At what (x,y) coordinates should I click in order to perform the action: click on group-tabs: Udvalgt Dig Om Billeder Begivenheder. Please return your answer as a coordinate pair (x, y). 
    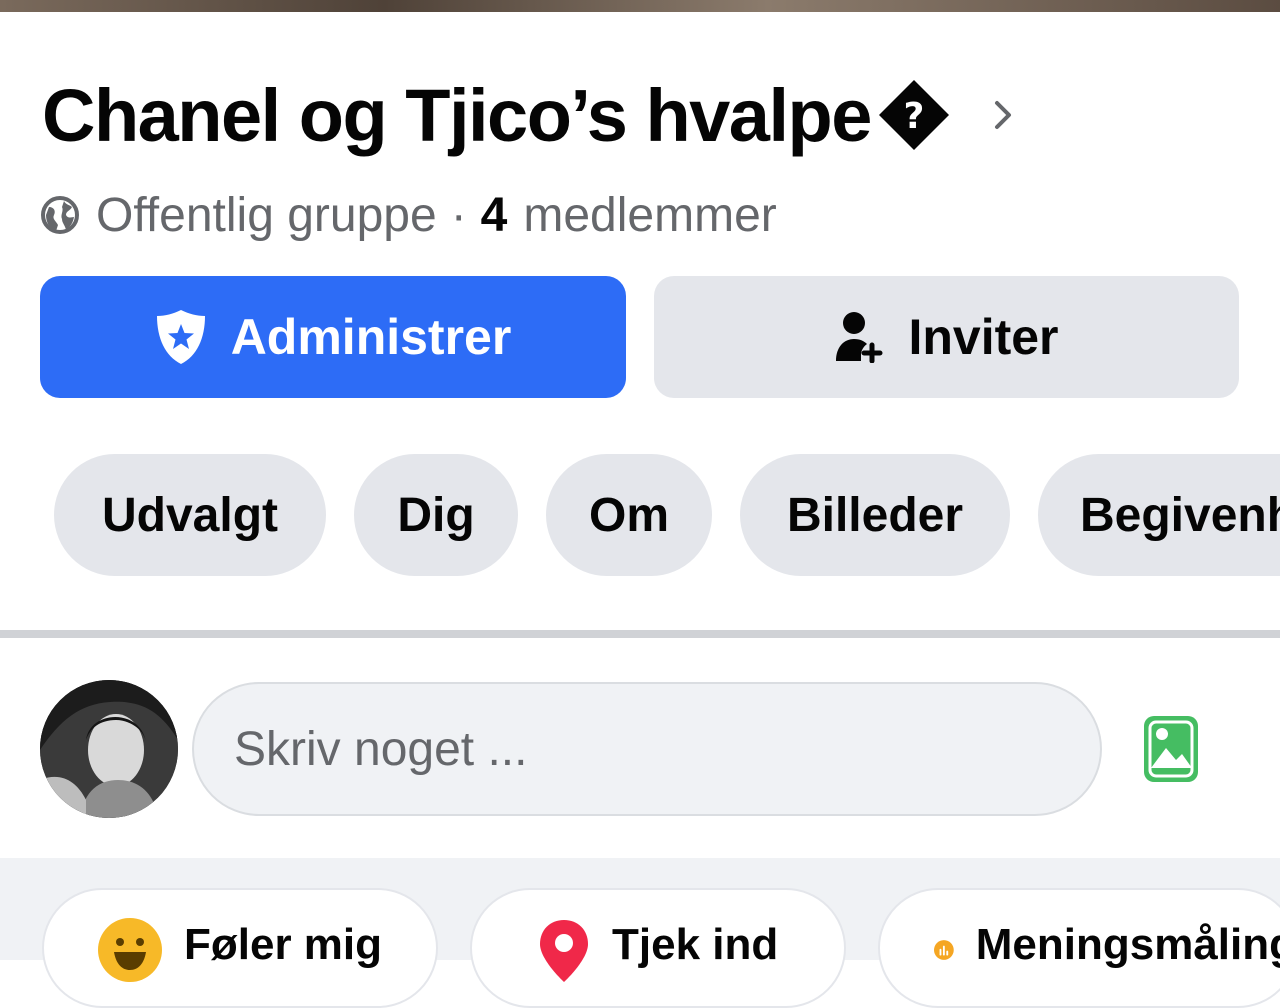
    Looking at the image, I should click on (667, 515).